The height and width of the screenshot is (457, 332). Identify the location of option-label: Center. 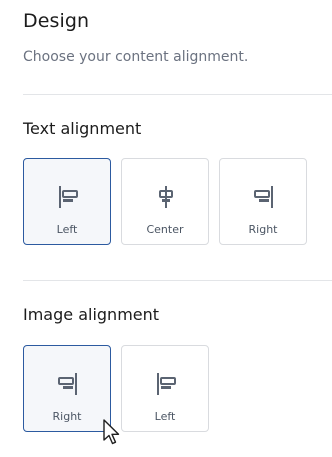
(165, 229).